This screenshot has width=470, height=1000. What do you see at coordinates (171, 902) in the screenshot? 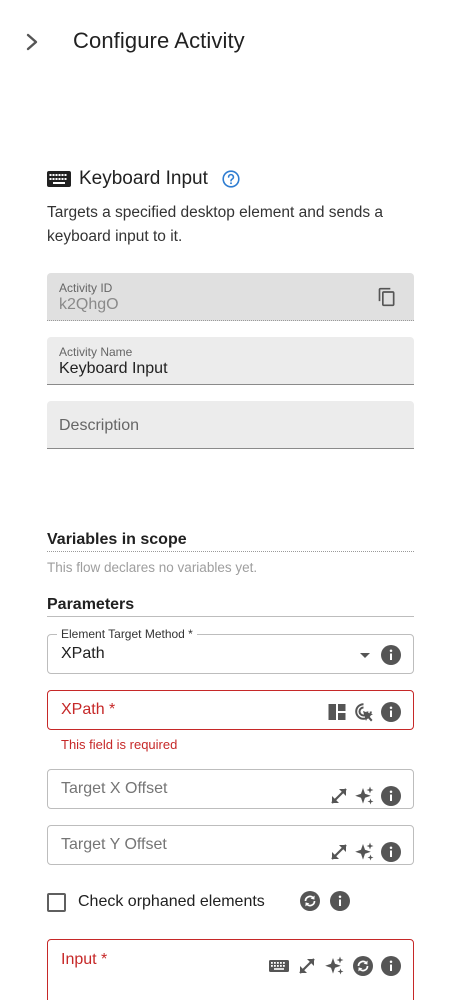
I see `check-orphaned-label: Check orphaned elements` at bounding box center [171, 902].